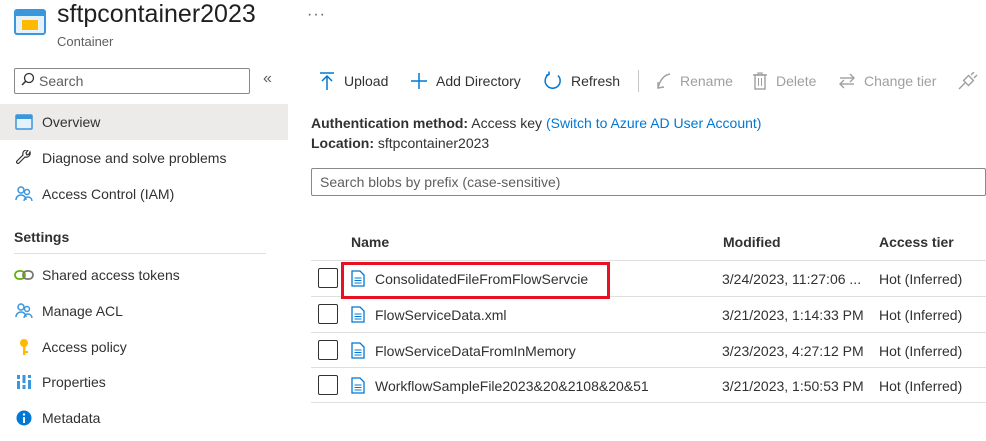  Describe the element at coordinates (596, 81) in the screenshot. I see `refresh-label: Refresh` at that location.